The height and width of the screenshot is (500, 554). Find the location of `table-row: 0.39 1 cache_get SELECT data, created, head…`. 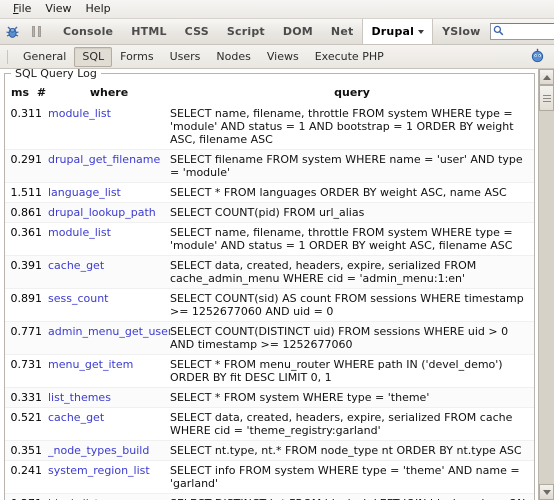

table-row: 0.39 1 cache_get SELECT data, created, head… is located at coordinates (269, 272).